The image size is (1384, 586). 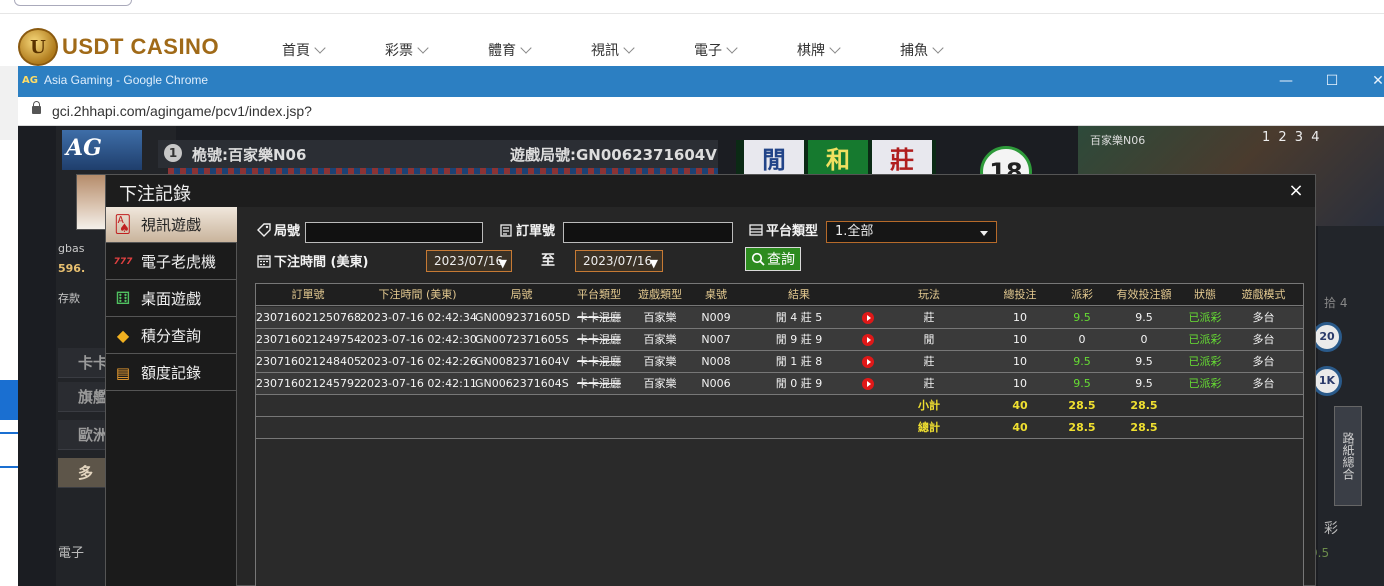 What do you see at coordinates (951, 50) in the screenshot?
I see `nav-item-fishing: 捕魚` at bounding box center [951, 50].